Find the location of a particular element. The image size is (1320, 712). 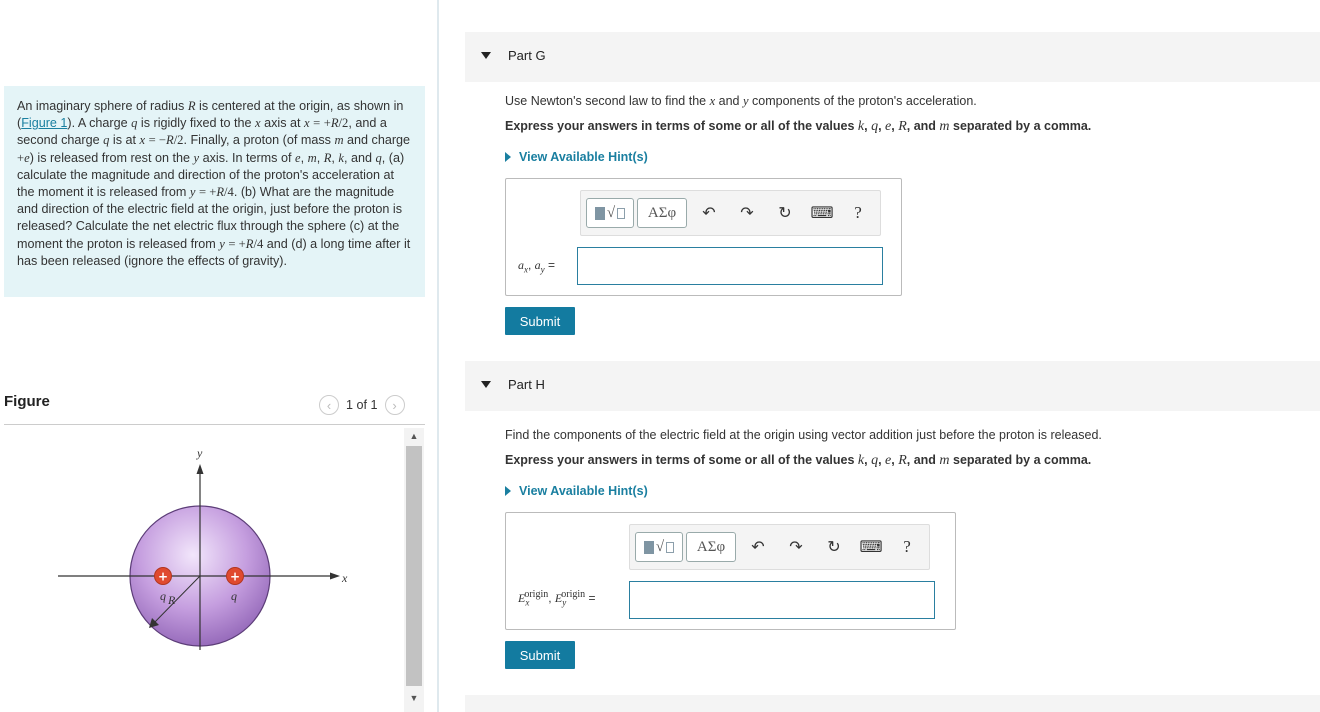

figure-title: Figure is located at coordinates (27, 401).